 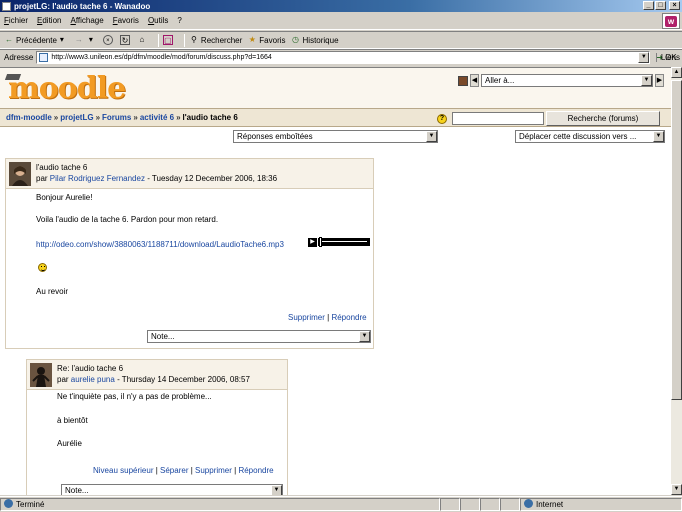 What do you see at coordinates (36, 40) in the screenshot?
I see `back-button: ← Précédente ▾` at bounding box center [36, 40].